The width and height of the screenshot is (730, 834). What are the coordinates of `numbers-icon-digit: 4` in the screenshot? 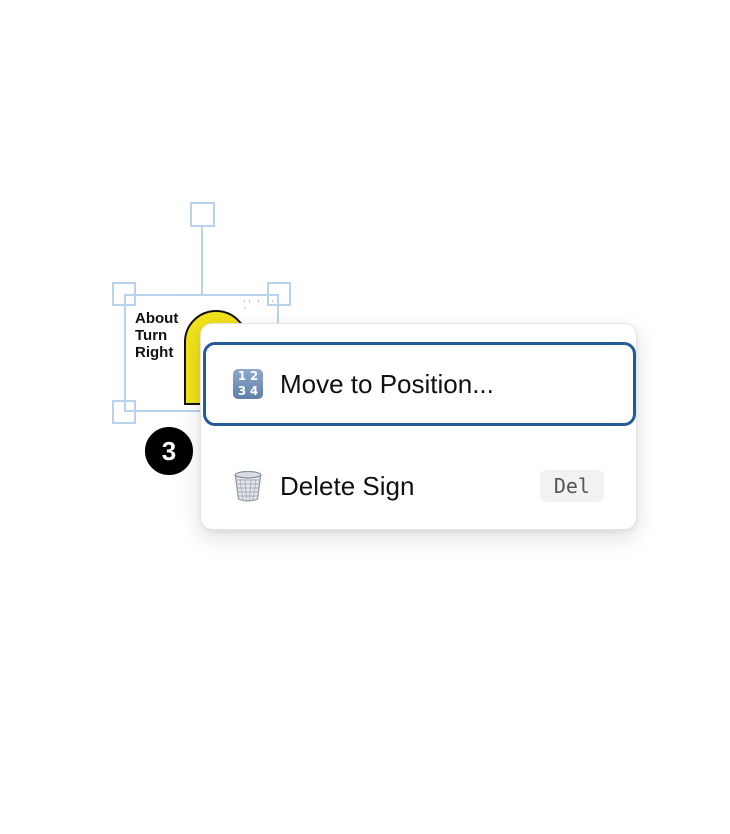 It's located at (254, 391).